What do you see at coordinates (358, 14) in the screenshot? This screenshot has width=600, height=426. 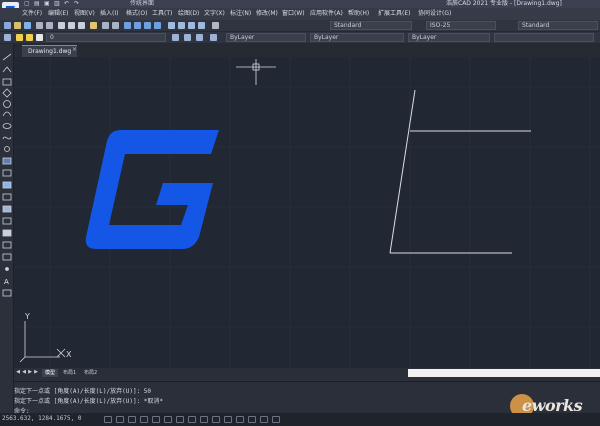 I see `menu-help: 帮助(H)` at bounding box center [358, 14].